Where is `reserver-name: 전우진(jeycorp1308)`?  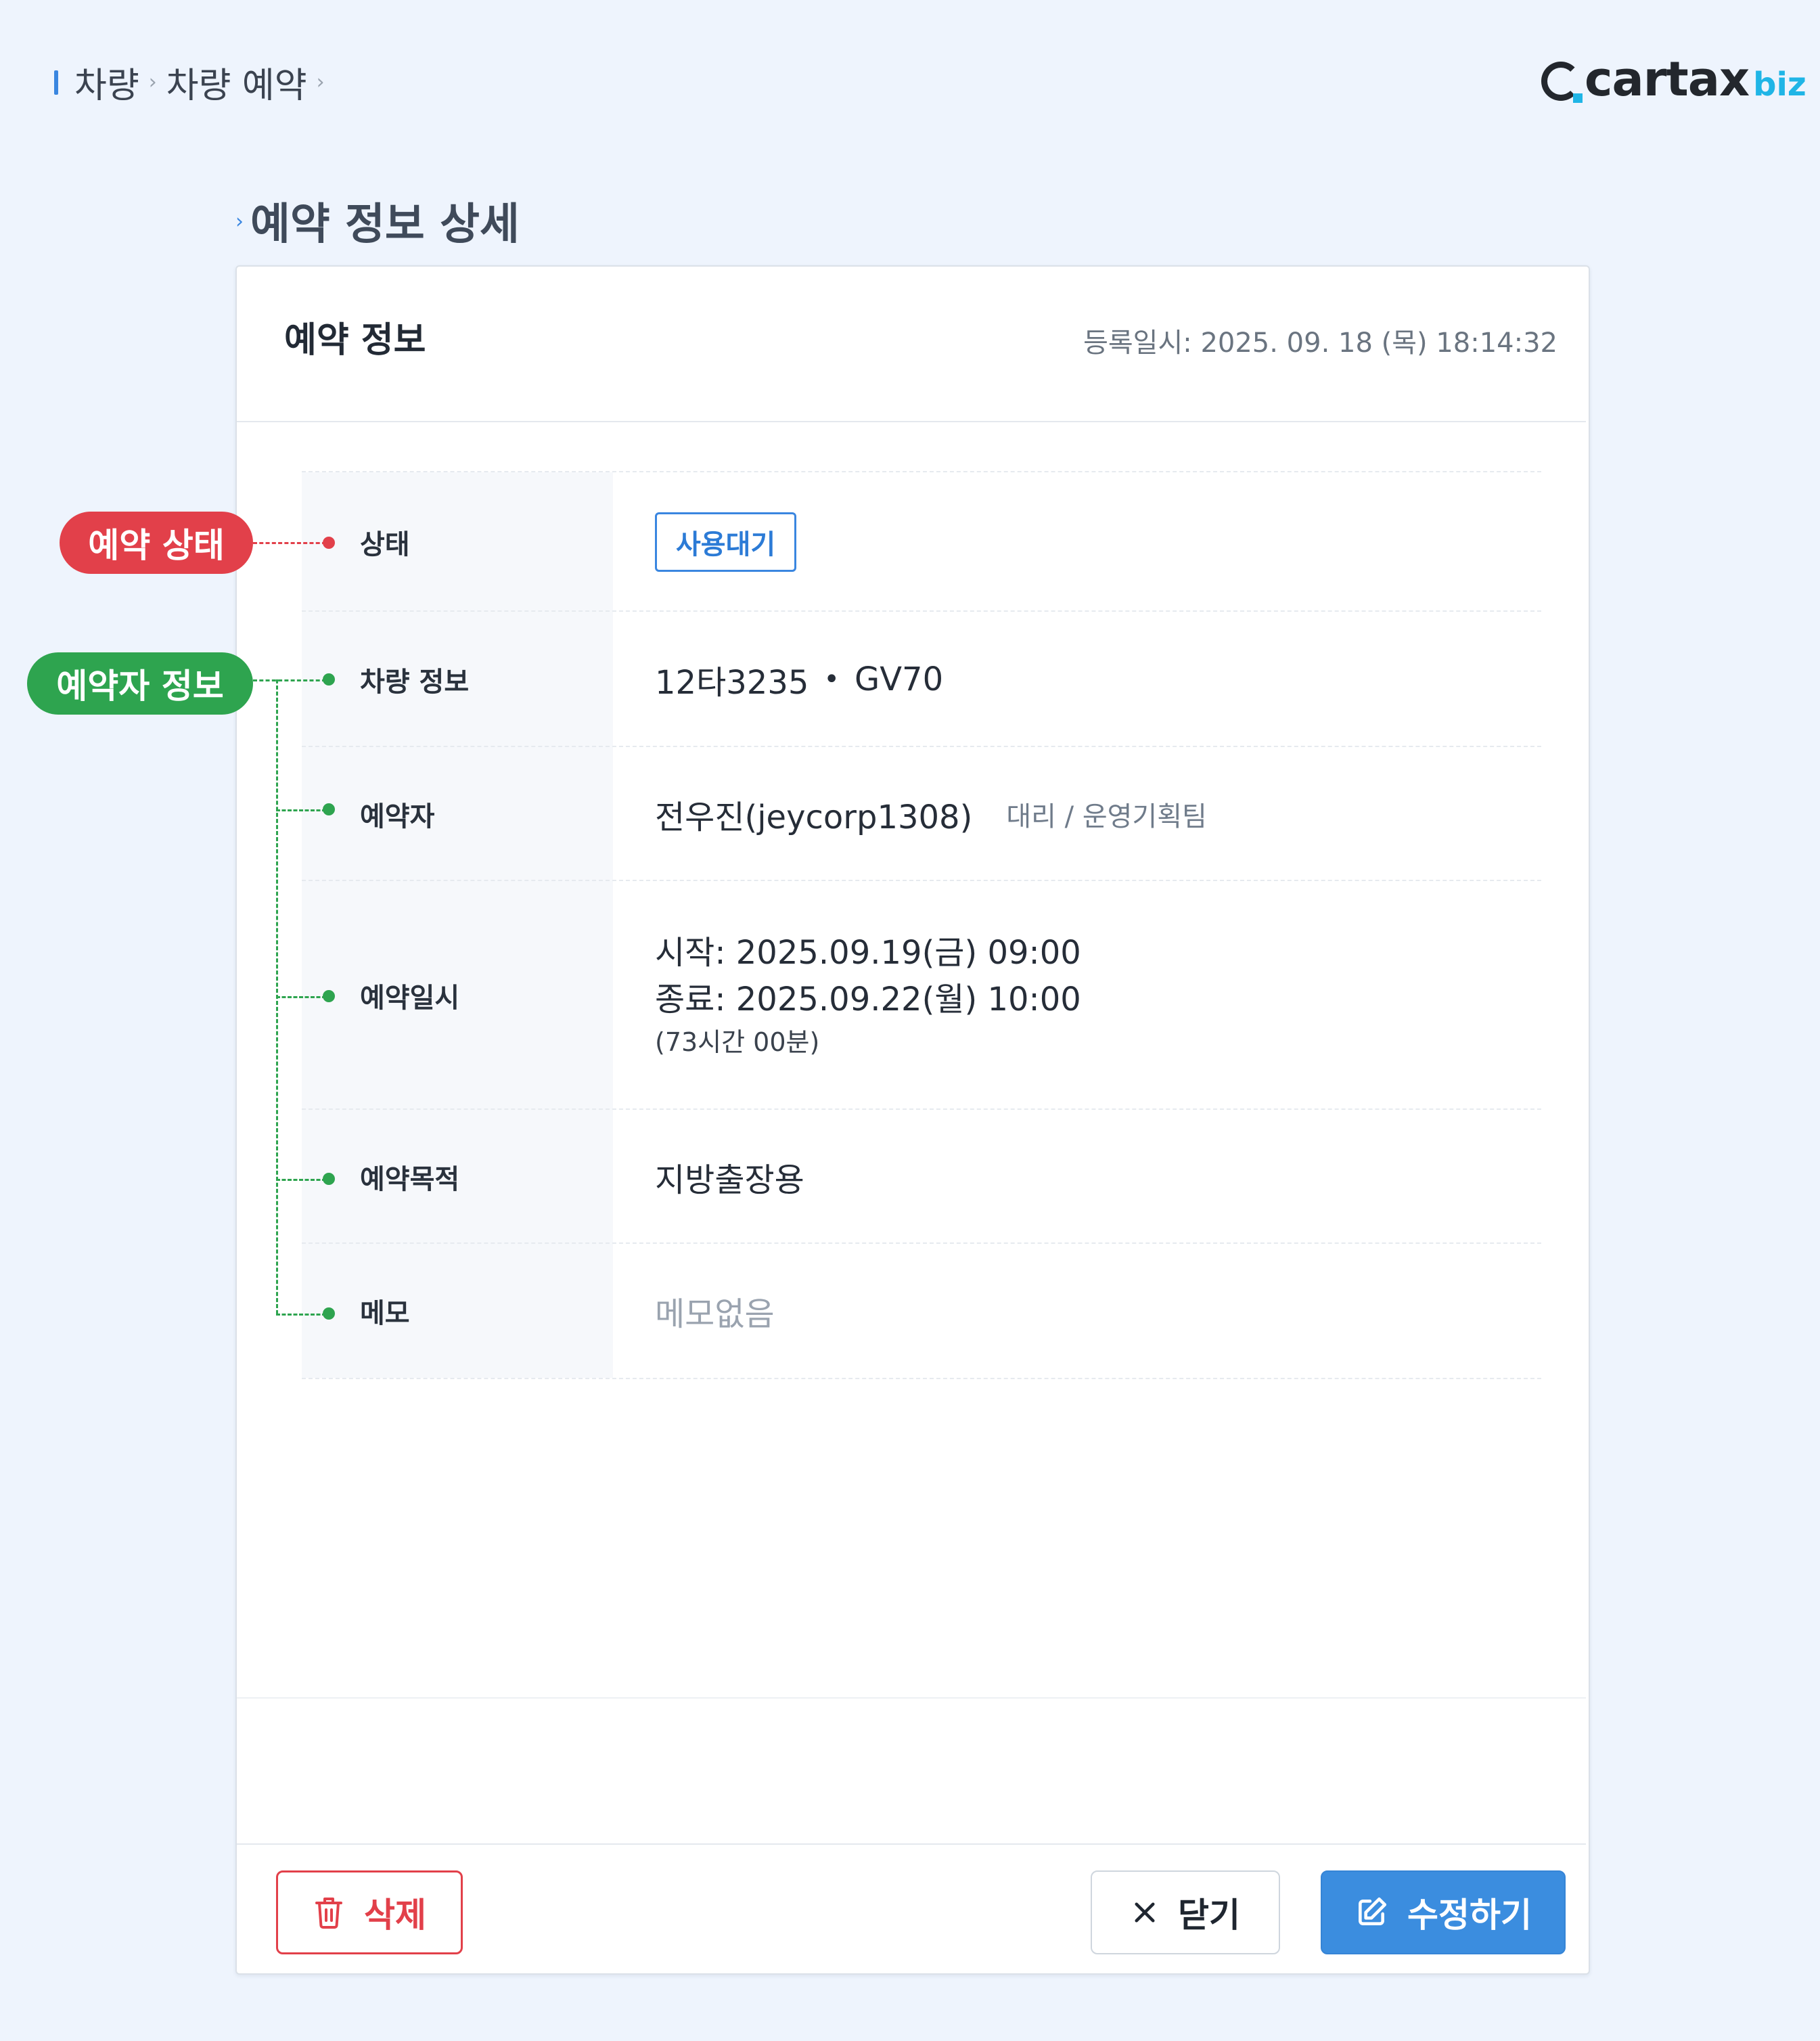
reserver-name: 전우진(jeycorp1308) is located at coordinates (814, 817).